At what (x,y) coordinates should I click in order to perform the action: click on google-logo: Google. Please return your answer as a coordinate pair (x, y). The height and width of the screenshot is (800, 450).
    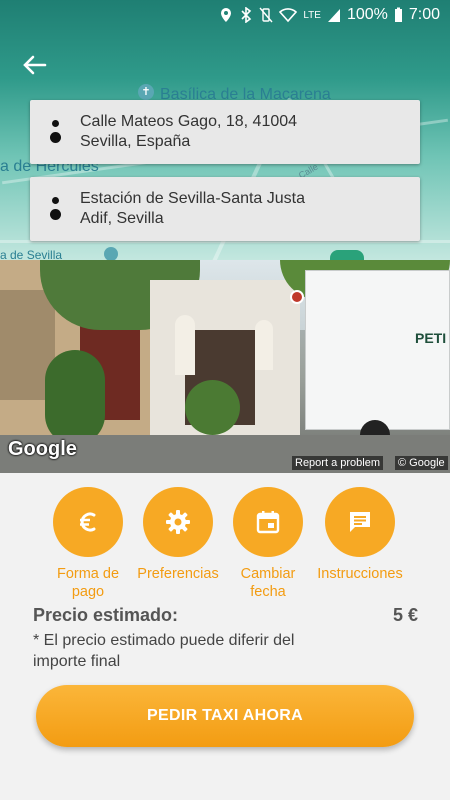
    Looking at the image, I should click on (42, 449).